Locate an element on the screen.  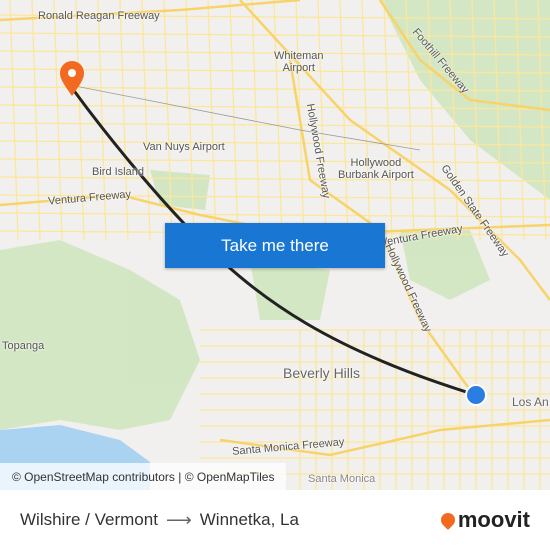
footer: Wilshire / Vermont ⟶ Winnetka, La moovit is located at coordinates (275, 520).